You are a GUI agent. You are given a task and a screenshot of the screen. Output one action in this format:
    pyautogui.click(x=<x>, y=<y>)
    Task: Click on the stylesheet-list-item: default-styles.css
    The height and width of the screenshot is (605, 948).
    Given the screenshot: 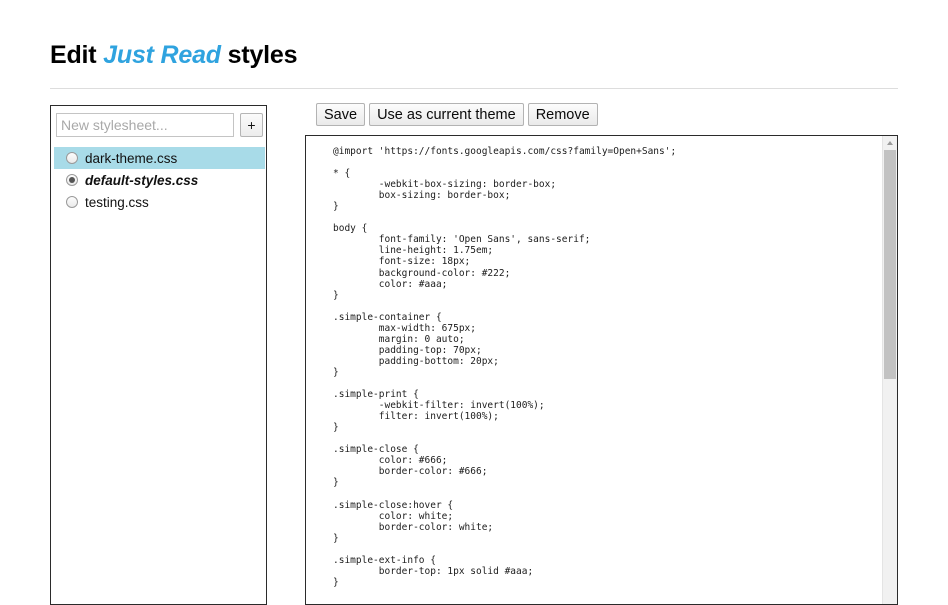 What is the action you would take?
    pyautogui.click(x=159, y=180)
    